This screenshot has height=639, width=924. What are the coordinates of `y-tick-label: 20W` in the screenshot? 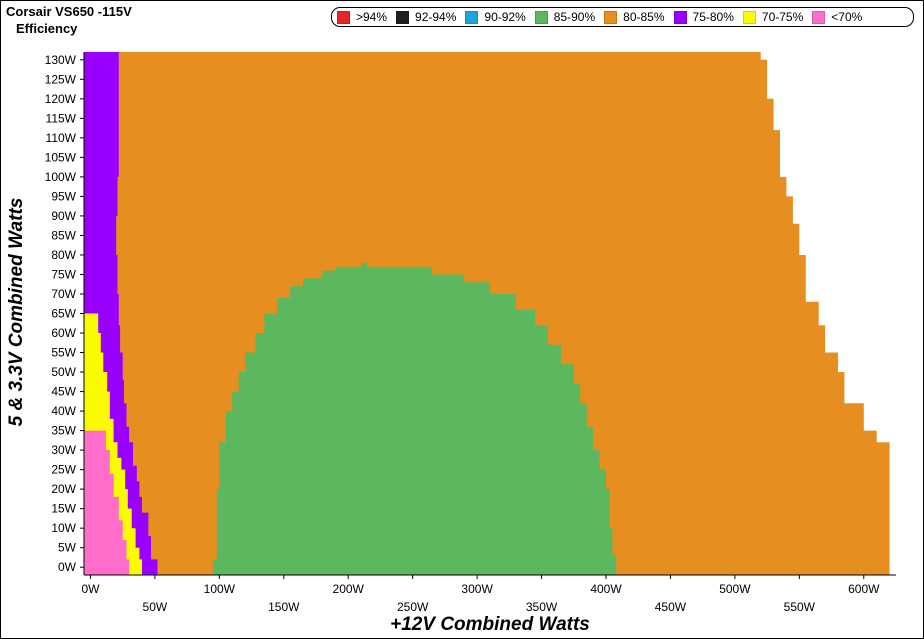 It's located at (63, 489).